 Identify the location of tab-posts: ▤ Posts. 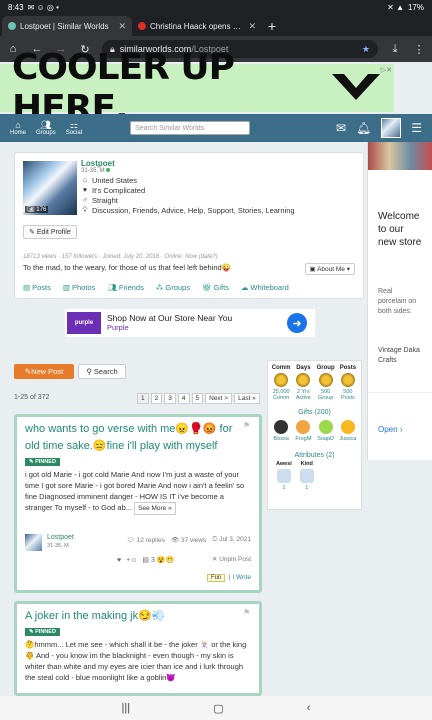
(37, 287).